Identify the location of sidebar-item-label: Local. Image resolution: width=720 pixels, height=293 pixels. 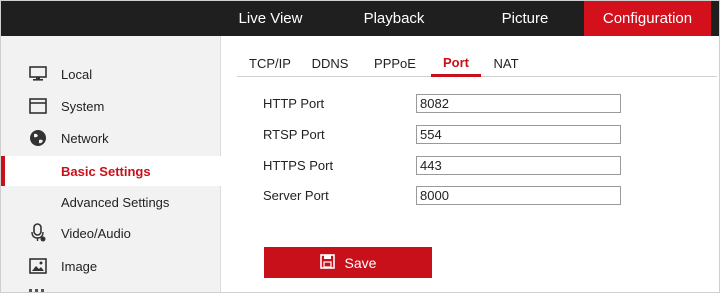
(77, 74).